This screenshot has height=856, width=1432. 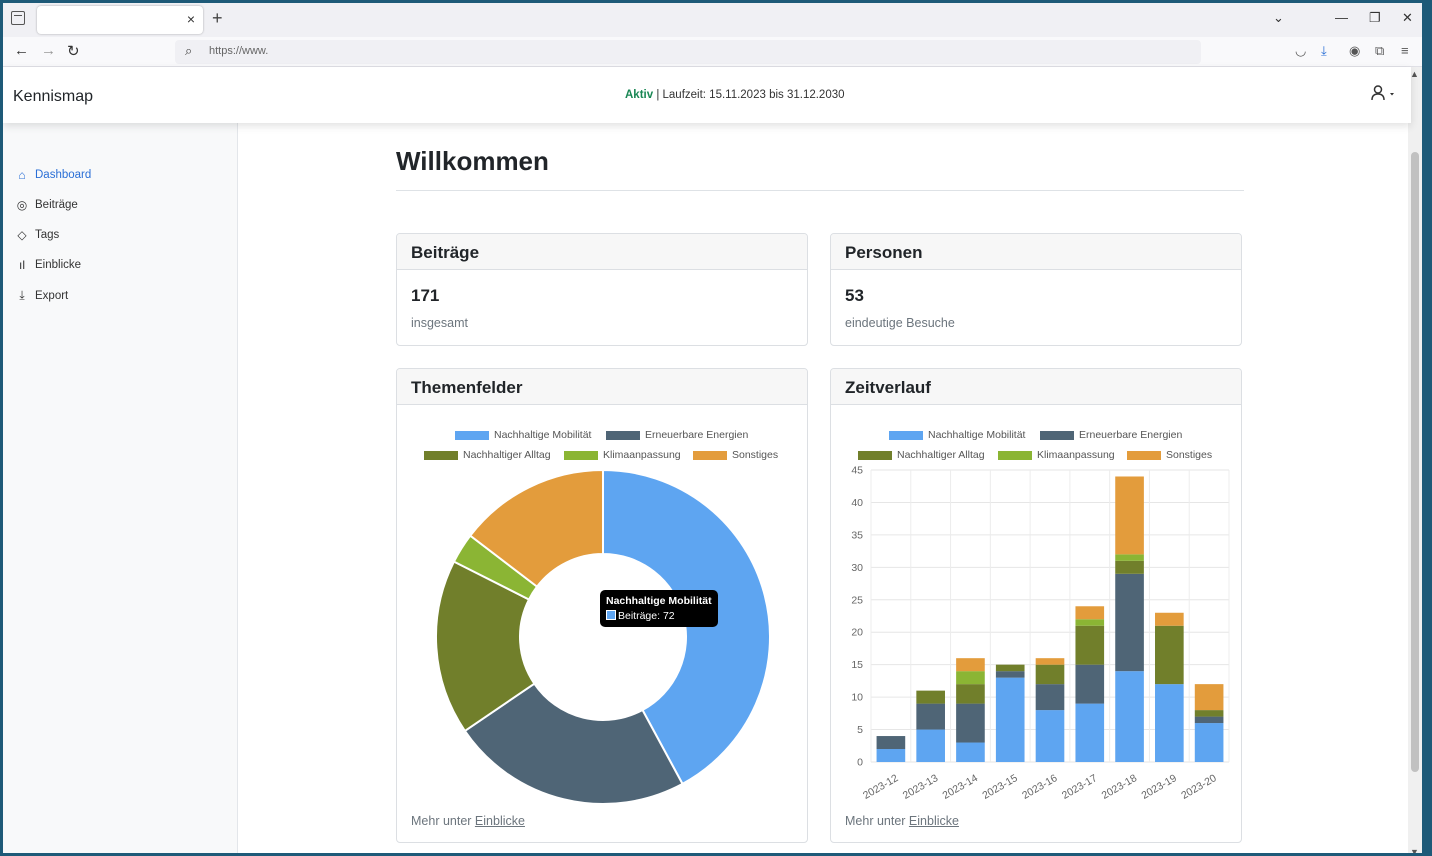 I want to click on chevron-down-icon: ⌄, so click(x=1278, y=18).